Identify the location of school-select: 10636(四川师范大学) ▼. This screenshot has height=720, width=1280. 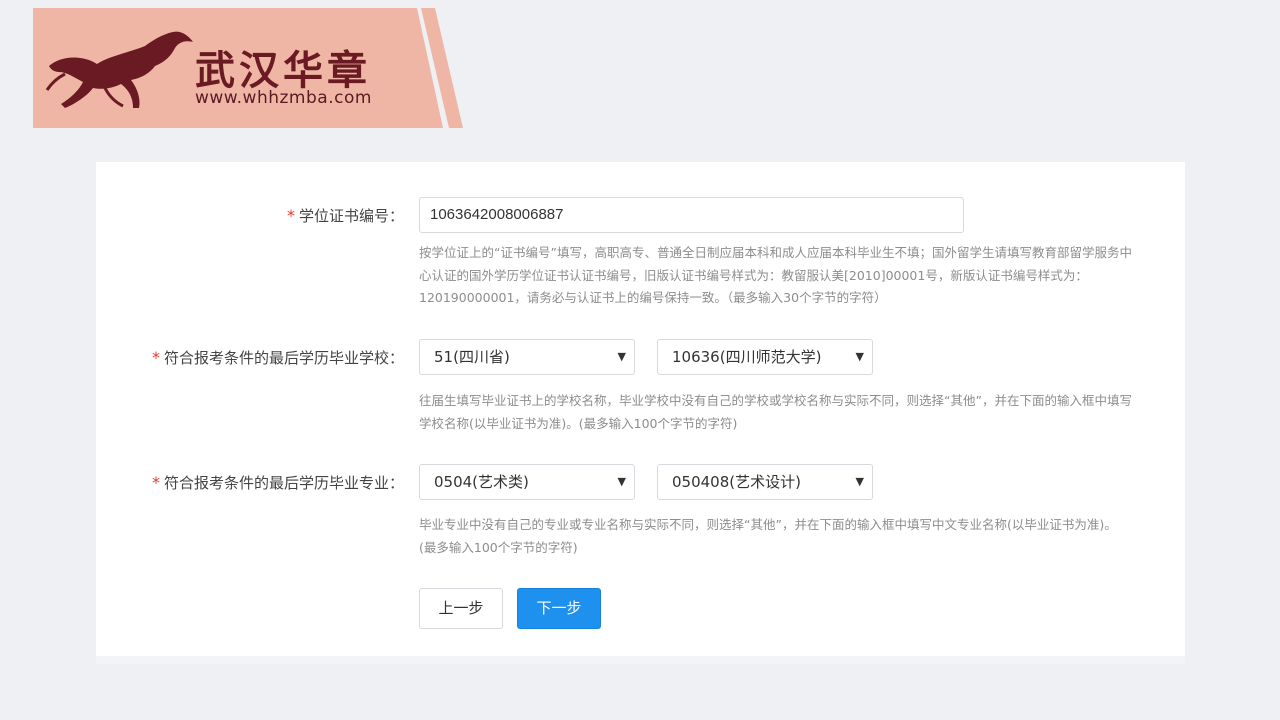
(765, 357).